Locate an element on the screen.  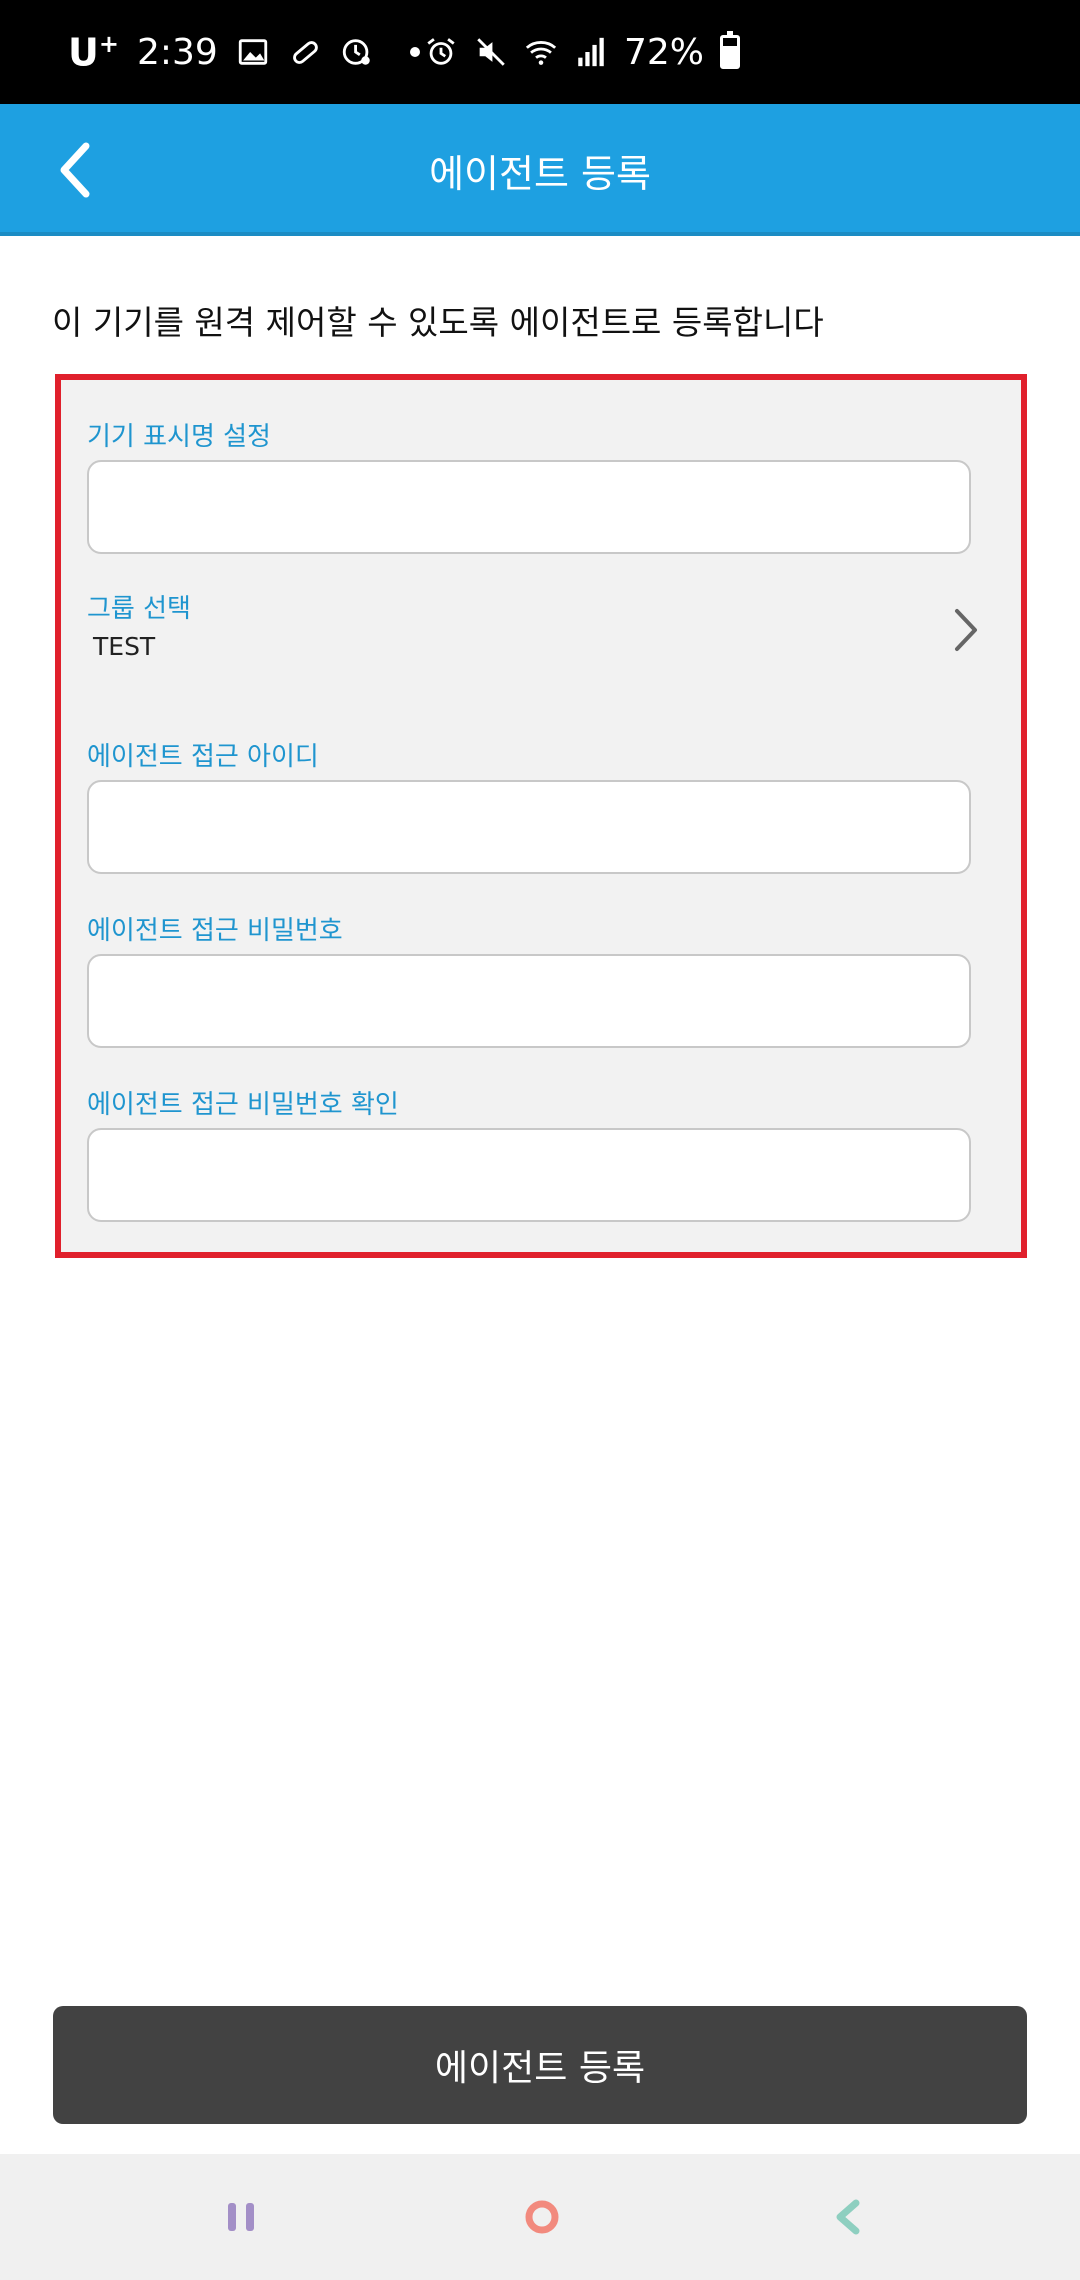
battery-percent: 72% is located at coordinates (663, 52).